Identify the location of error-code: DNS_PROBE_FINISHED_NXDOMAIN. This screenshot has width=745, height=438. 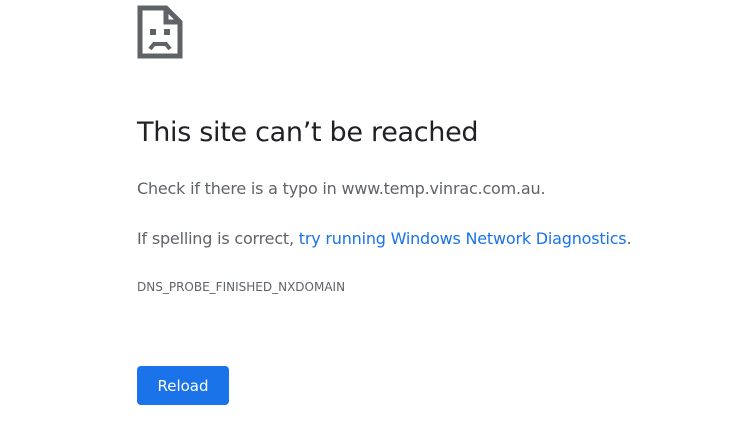
(241, 287).